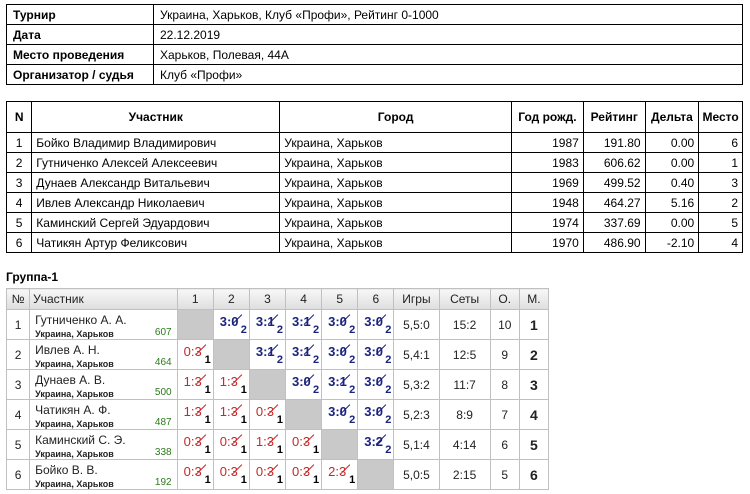 The width and height of the screenshot is (750, 494). What do you see at coordinates (19, 202) in the screenshot?
I see `cell-n: 4` at bounding box center [19, 202].